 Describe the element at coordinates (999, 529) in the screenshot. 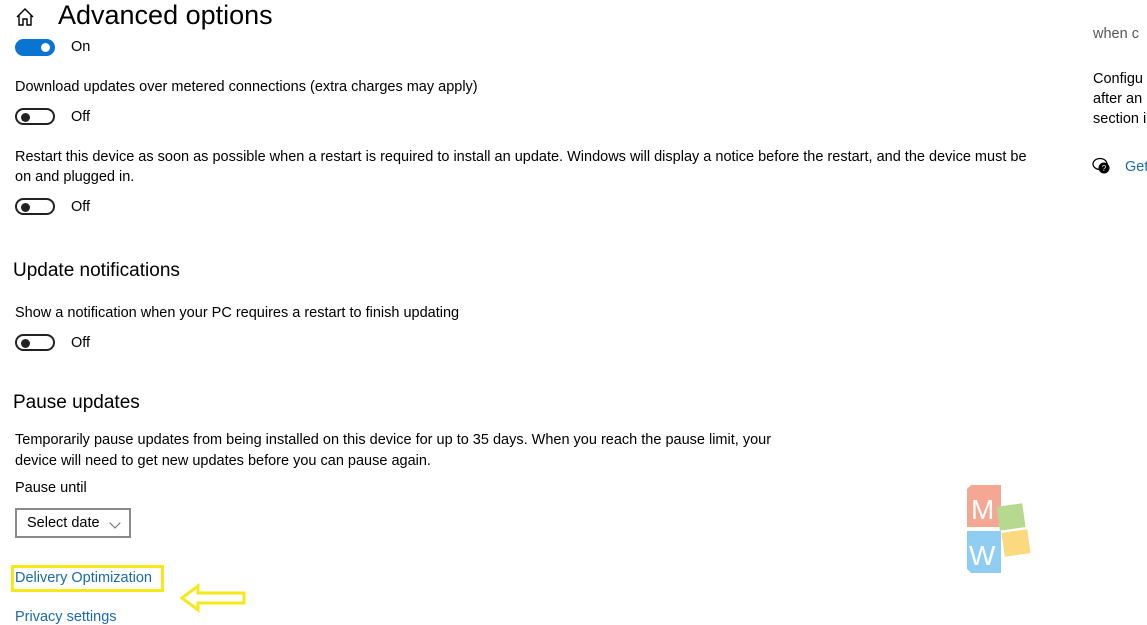

I see `mw-logo-watermark: M W` at that location.